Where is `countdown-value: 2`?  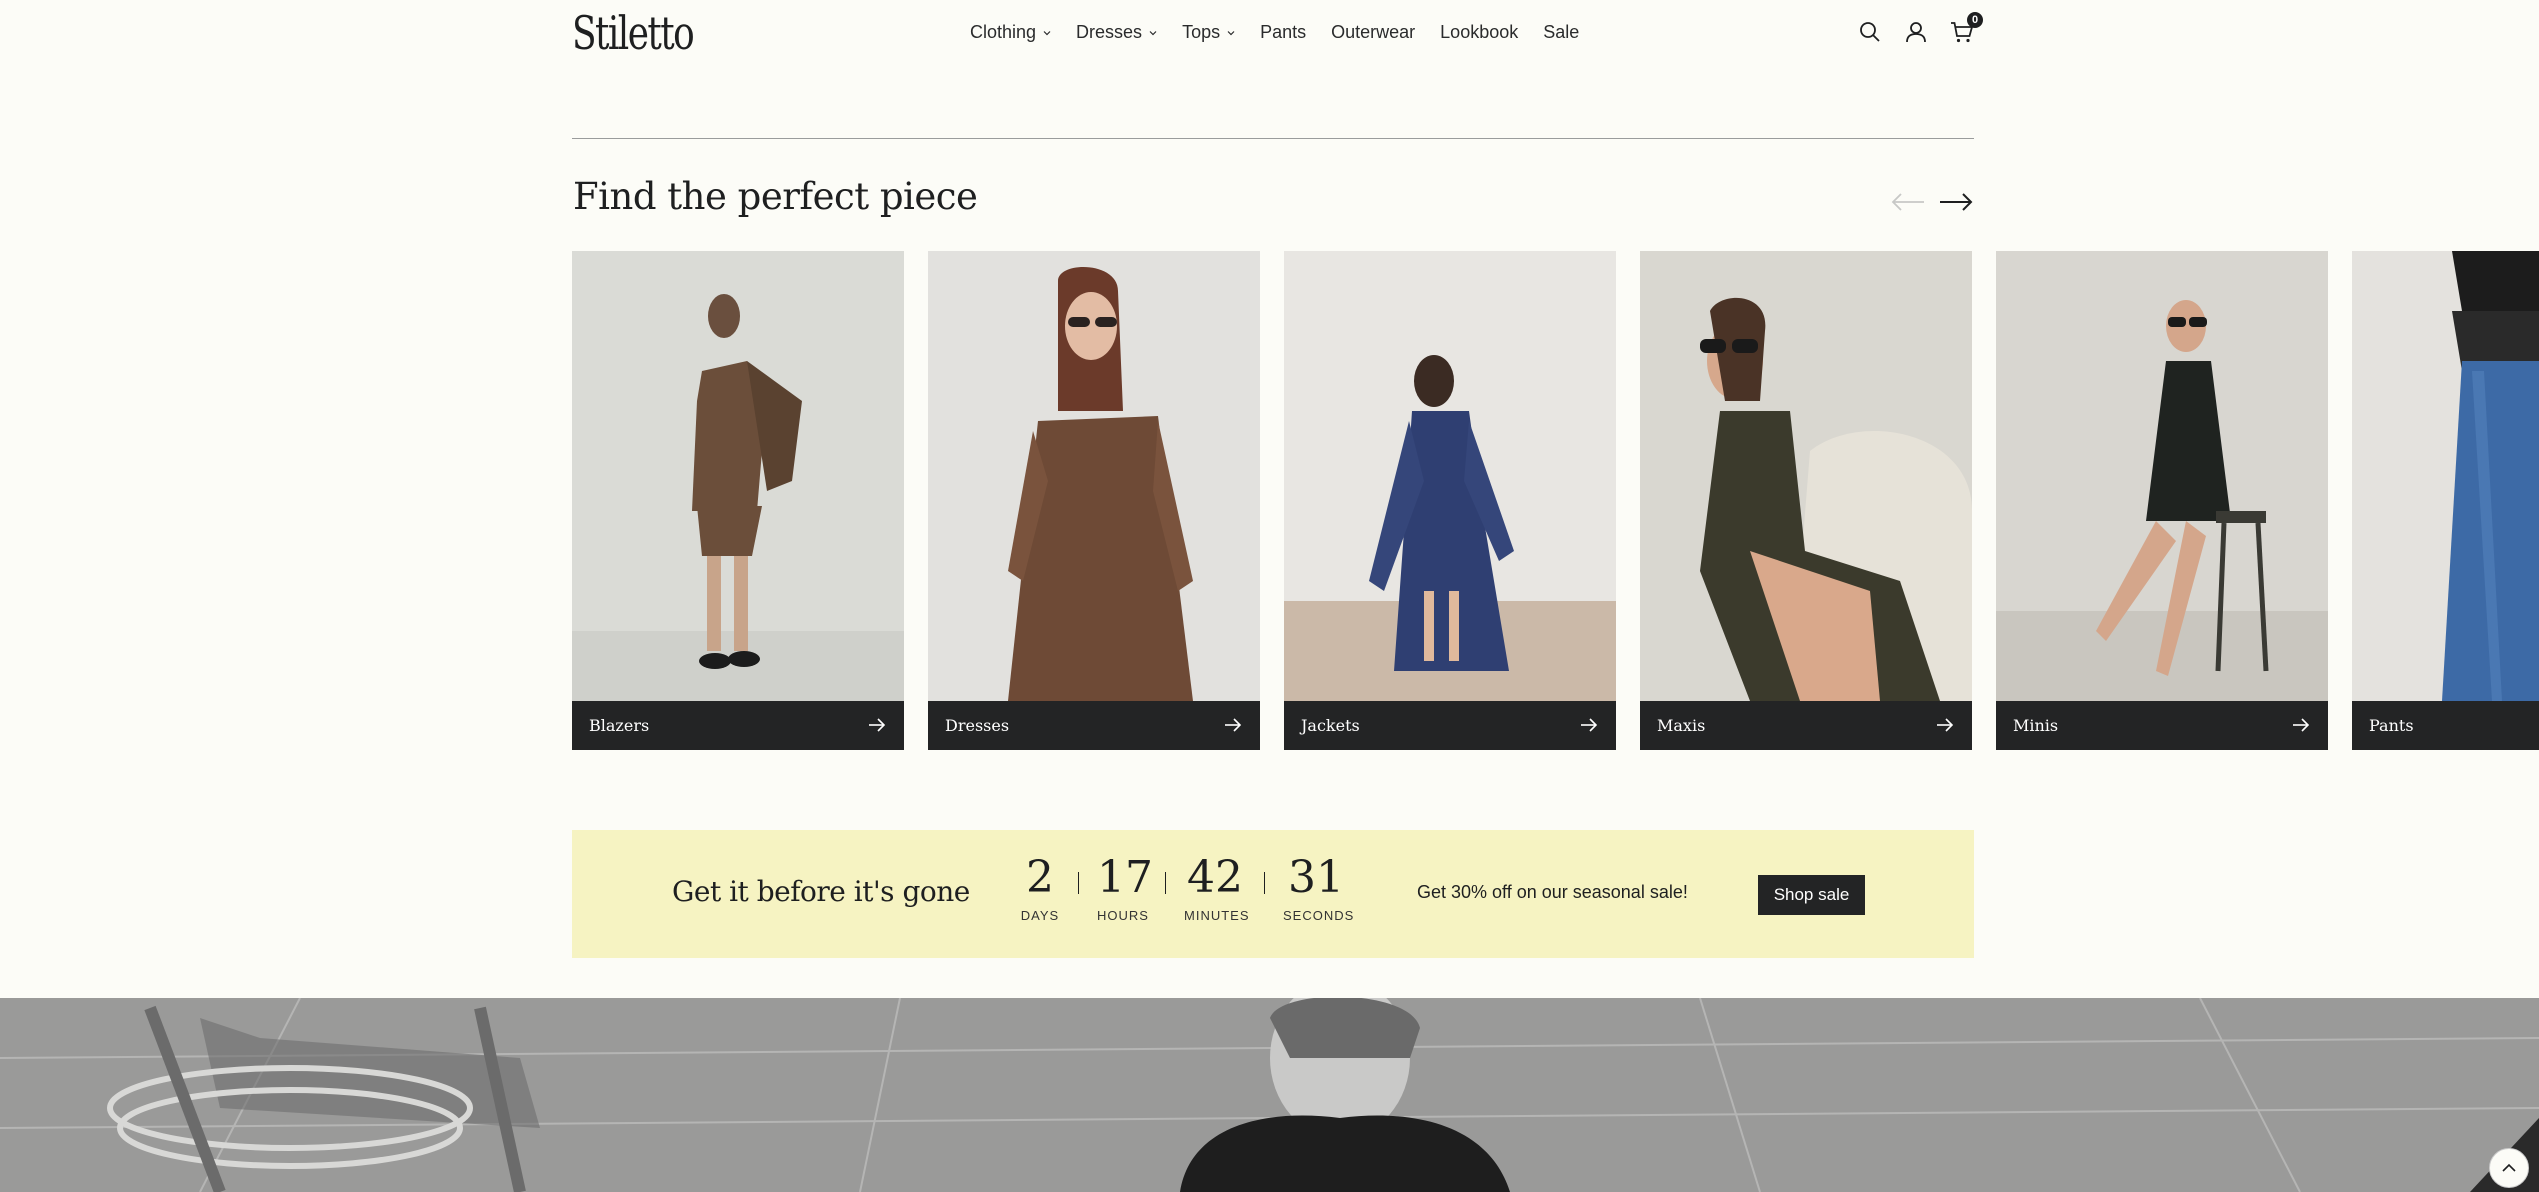
countdown-value: 2 is located at coordinates (1040, 877).